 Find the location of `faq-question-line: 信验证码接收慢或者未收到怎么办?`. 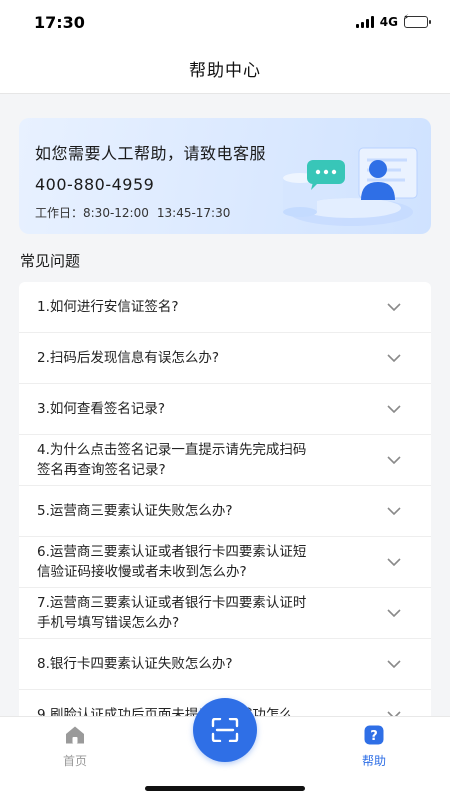

faq-question-line: 信验证码接收慢或者未收到怎么办? is located at coordinates (142, 572).